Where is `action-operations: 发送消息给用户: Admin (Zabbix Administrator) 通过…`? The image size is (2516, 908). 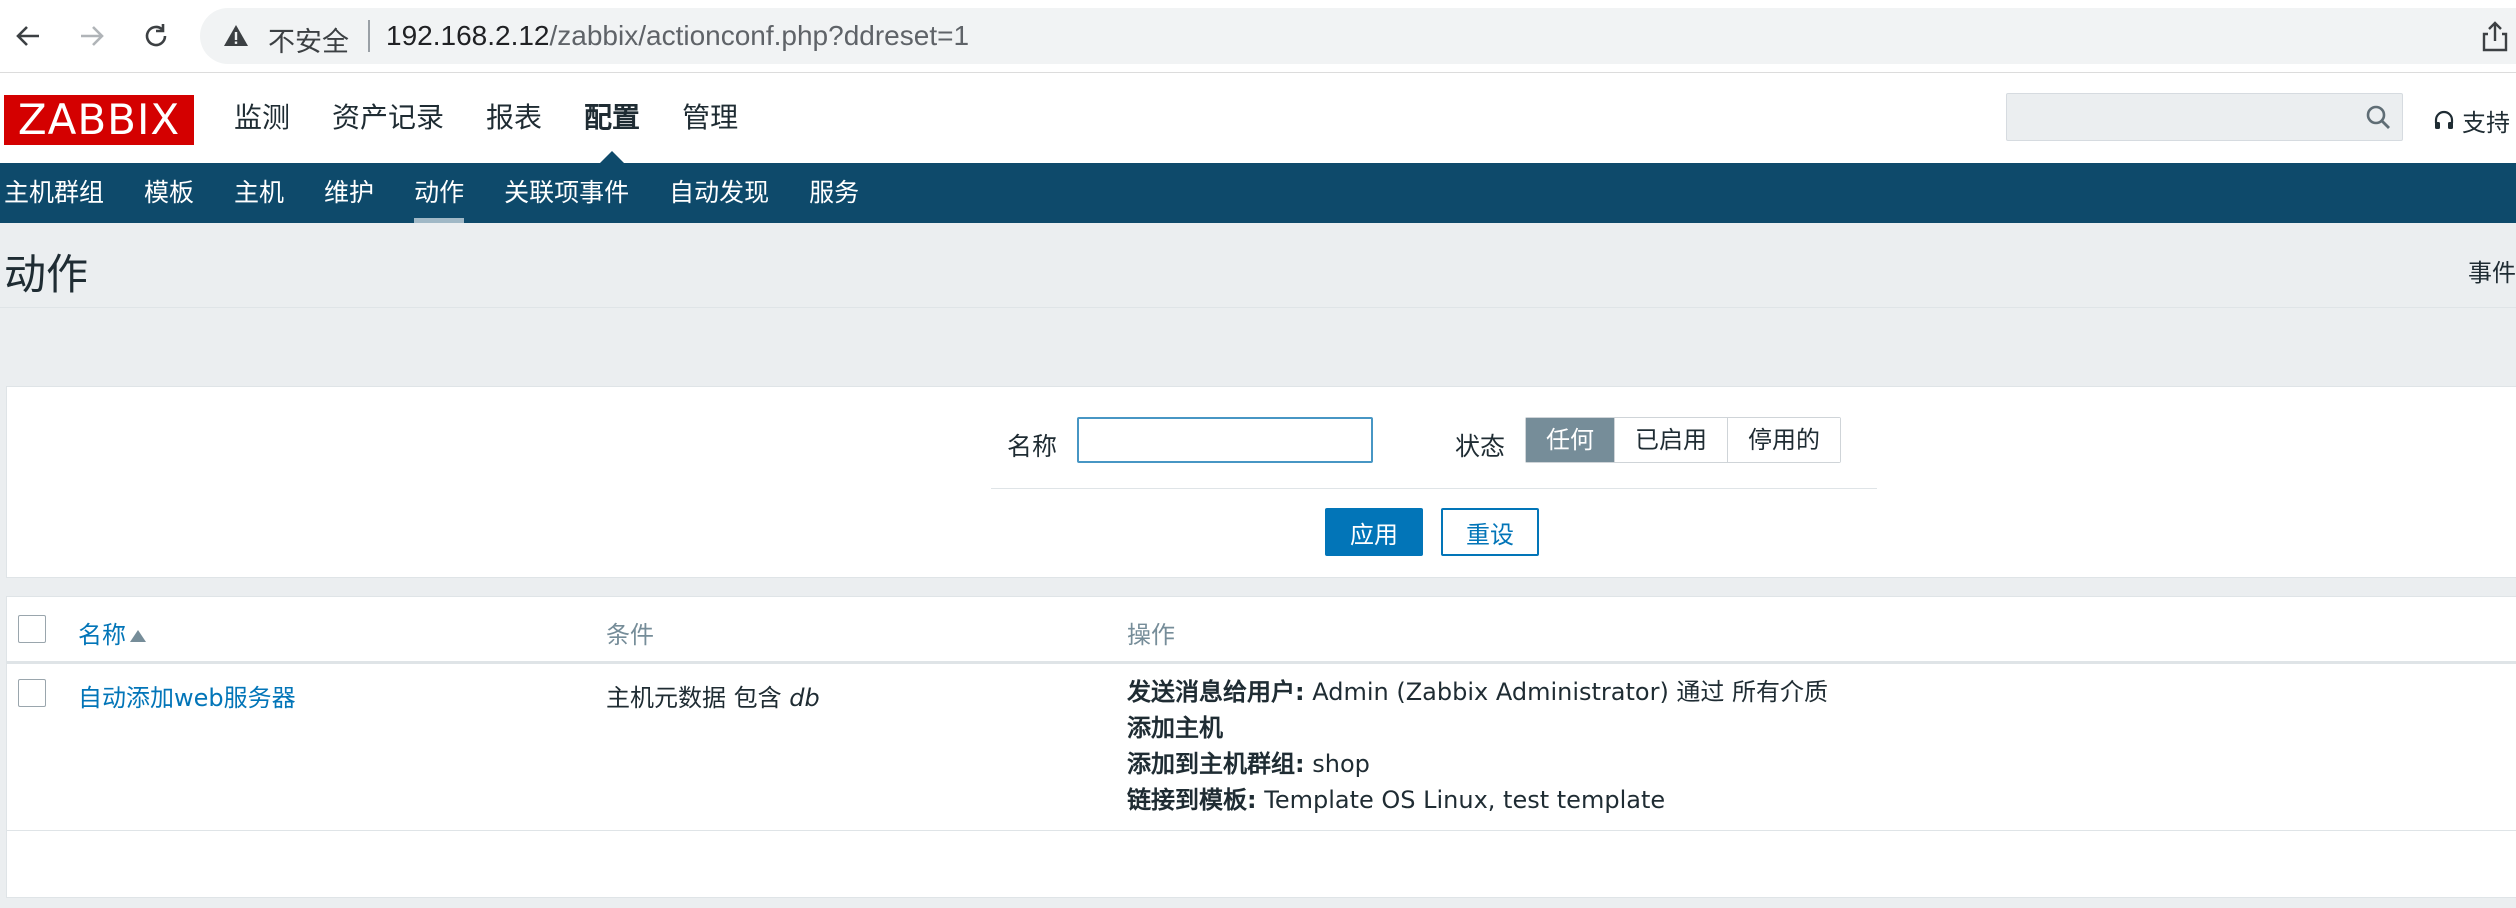
action-operations: 发送消息给用户: Admin (Zabbix Administrator) 通过… is located at coordinates (1477, 746).